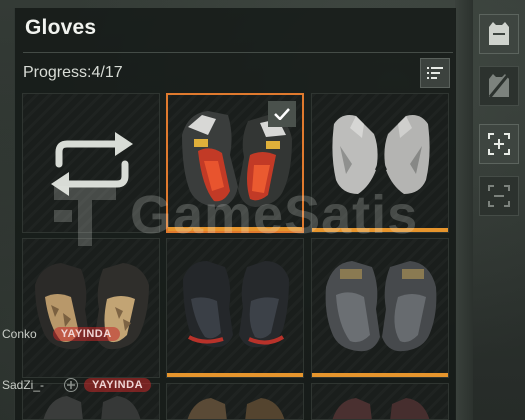  I want to click on glove-tile-bare-hands, so click(380, 163).